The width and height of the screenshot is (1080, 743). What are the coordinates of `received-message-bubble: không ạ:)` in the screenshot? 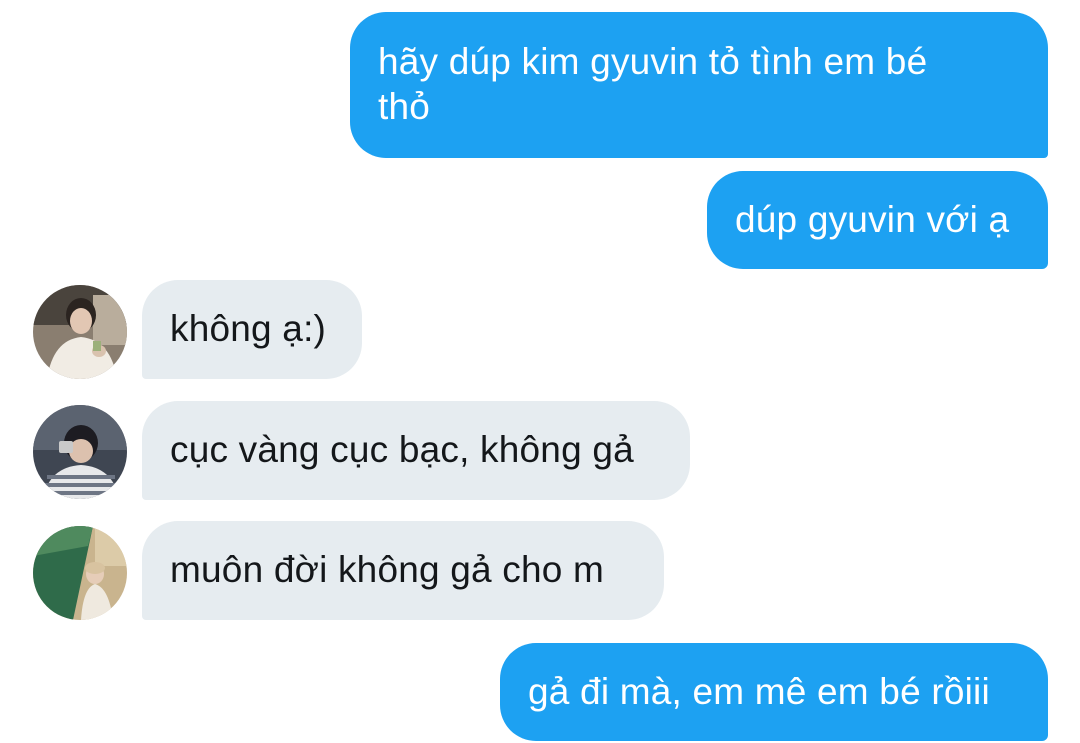 It's located at (252, 329).